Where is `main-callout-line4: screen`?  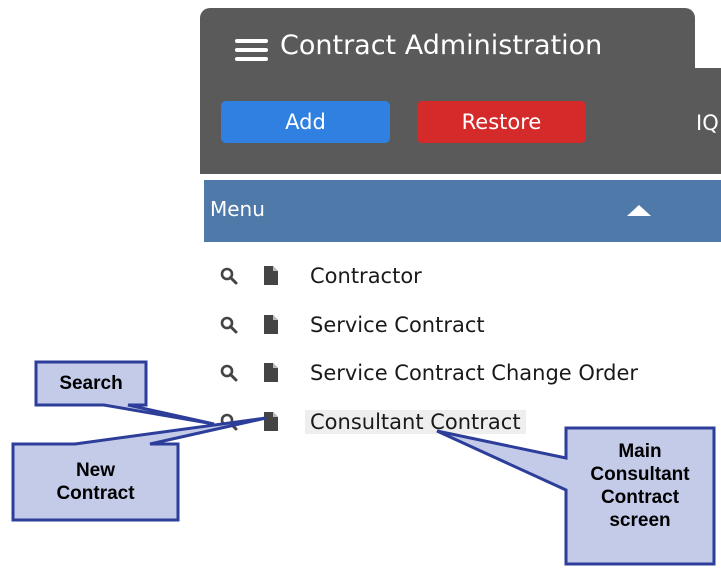
main-callout-line4: screen is located at coordinates (640, 520).